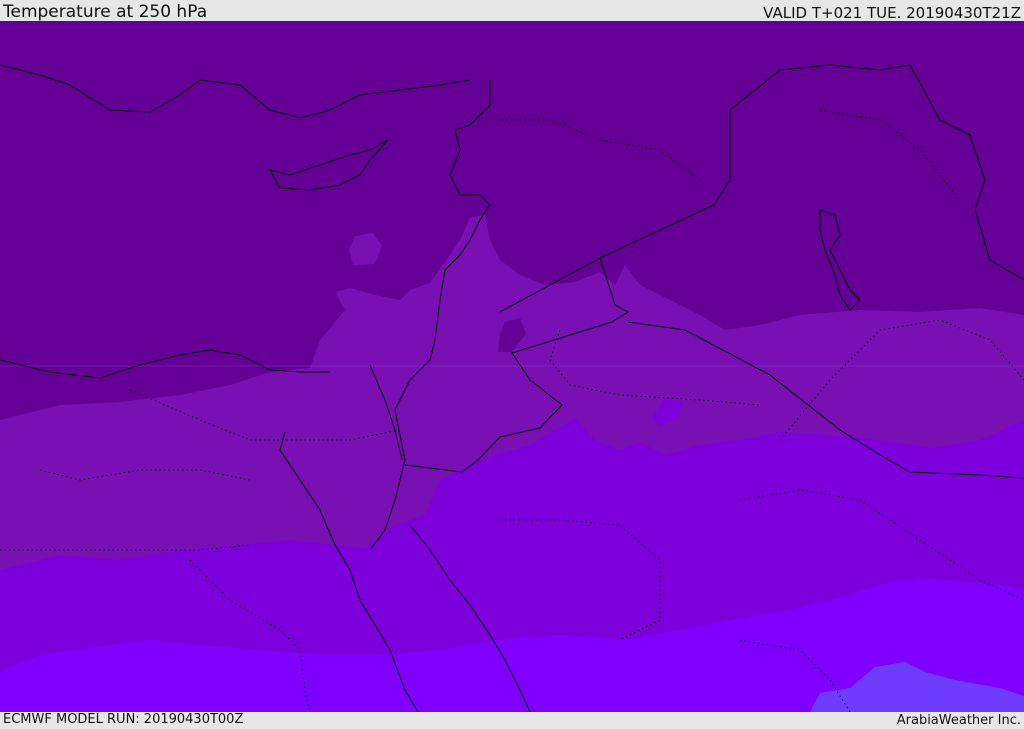 Image resolution: width=1024 pixels, height=729 pixels. What do you see at coordinates (123, 719) in the screenshot?
I see `model-run-label: ECMWF MODEL RUN: 20190430T00Z` at bounding box center [123, 719].